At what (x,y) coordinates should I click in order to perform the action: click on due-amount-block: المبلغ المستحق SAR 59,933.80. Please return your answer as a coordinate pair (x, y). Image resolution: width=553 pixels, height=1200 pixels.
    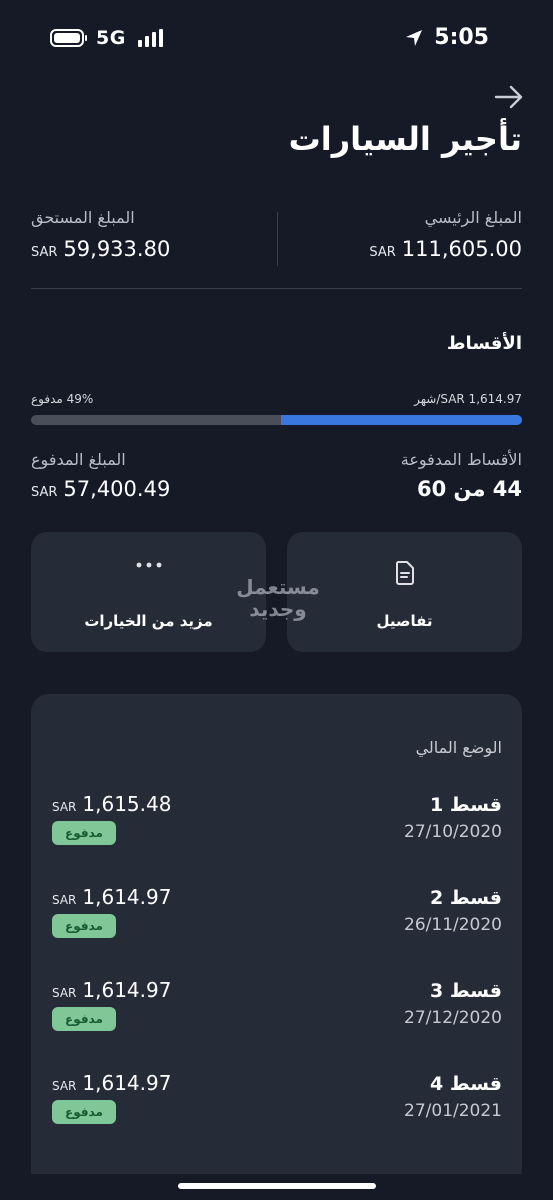
    Looking at the image, I should click on (146, 234).